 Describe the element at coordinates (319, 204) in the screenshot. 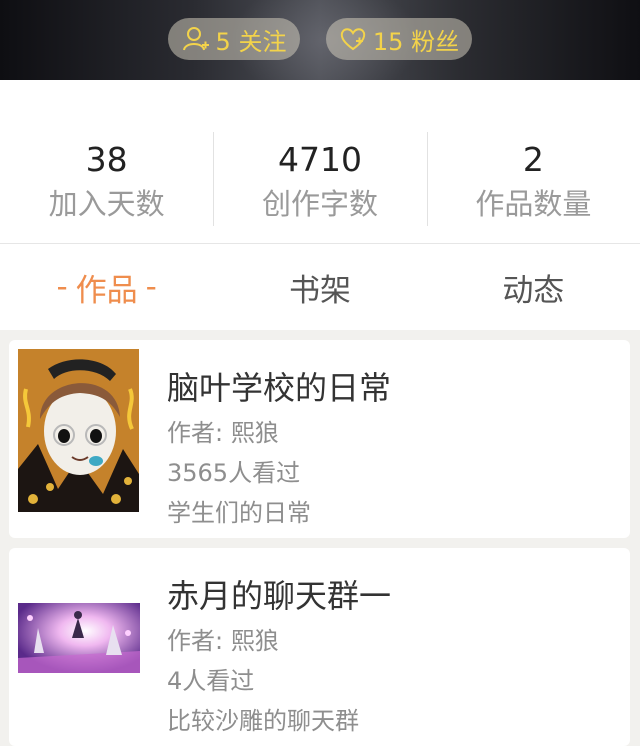

I see `stat-label: 创作字数` at that location.